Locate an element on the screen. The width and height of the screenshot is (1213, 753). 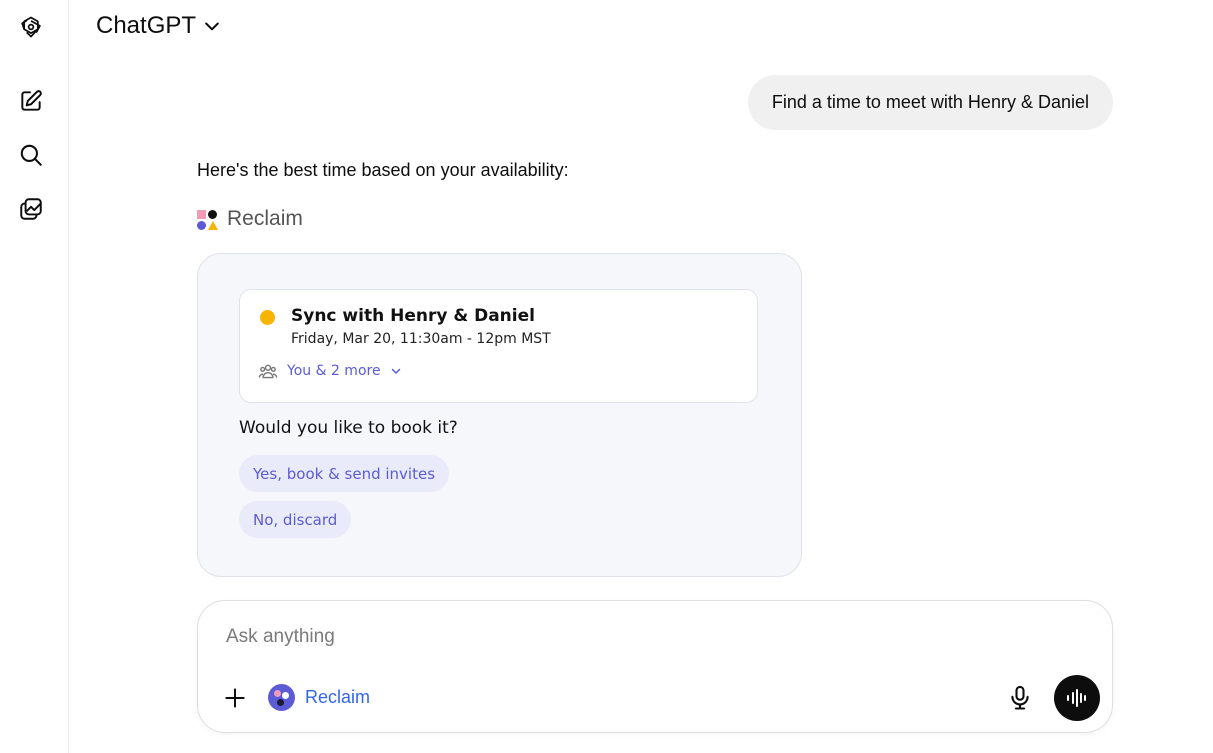
openai-logo-icon is located at coordinates (31, 27).